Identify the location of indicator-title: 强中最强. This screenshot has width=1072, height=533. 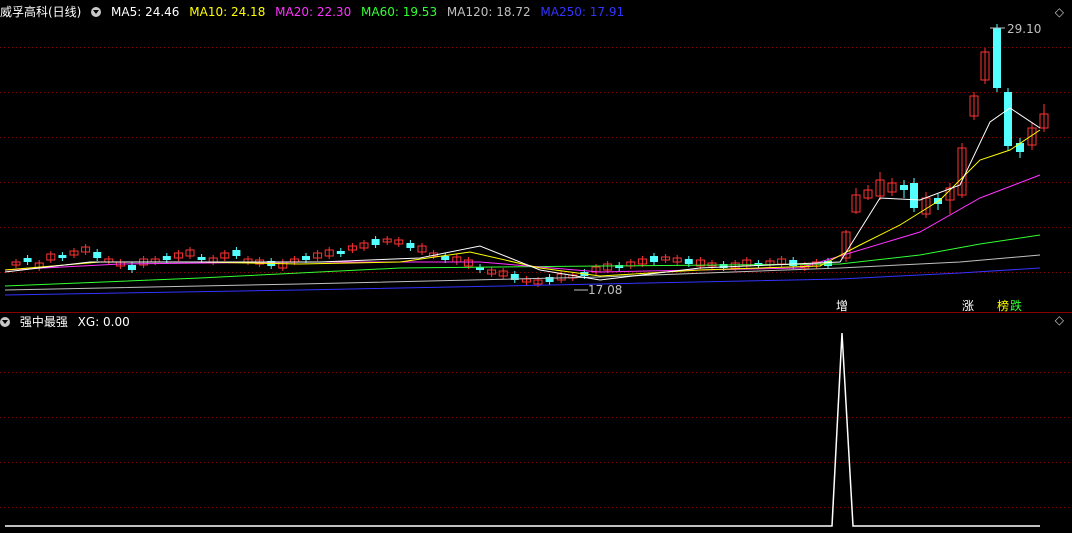
(43, 322).